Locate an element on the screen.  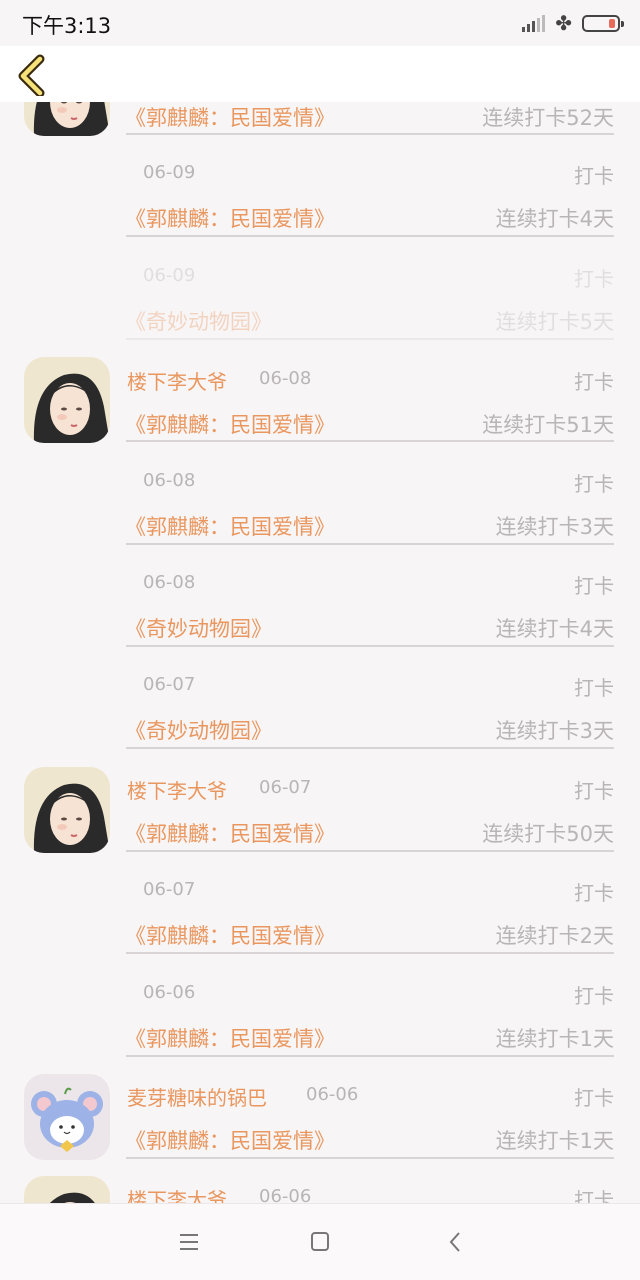
list-item: 06-07 打卡 《郭麒麟：民国爱情》 连续打卡2天 is located at coordinates (320, 928).